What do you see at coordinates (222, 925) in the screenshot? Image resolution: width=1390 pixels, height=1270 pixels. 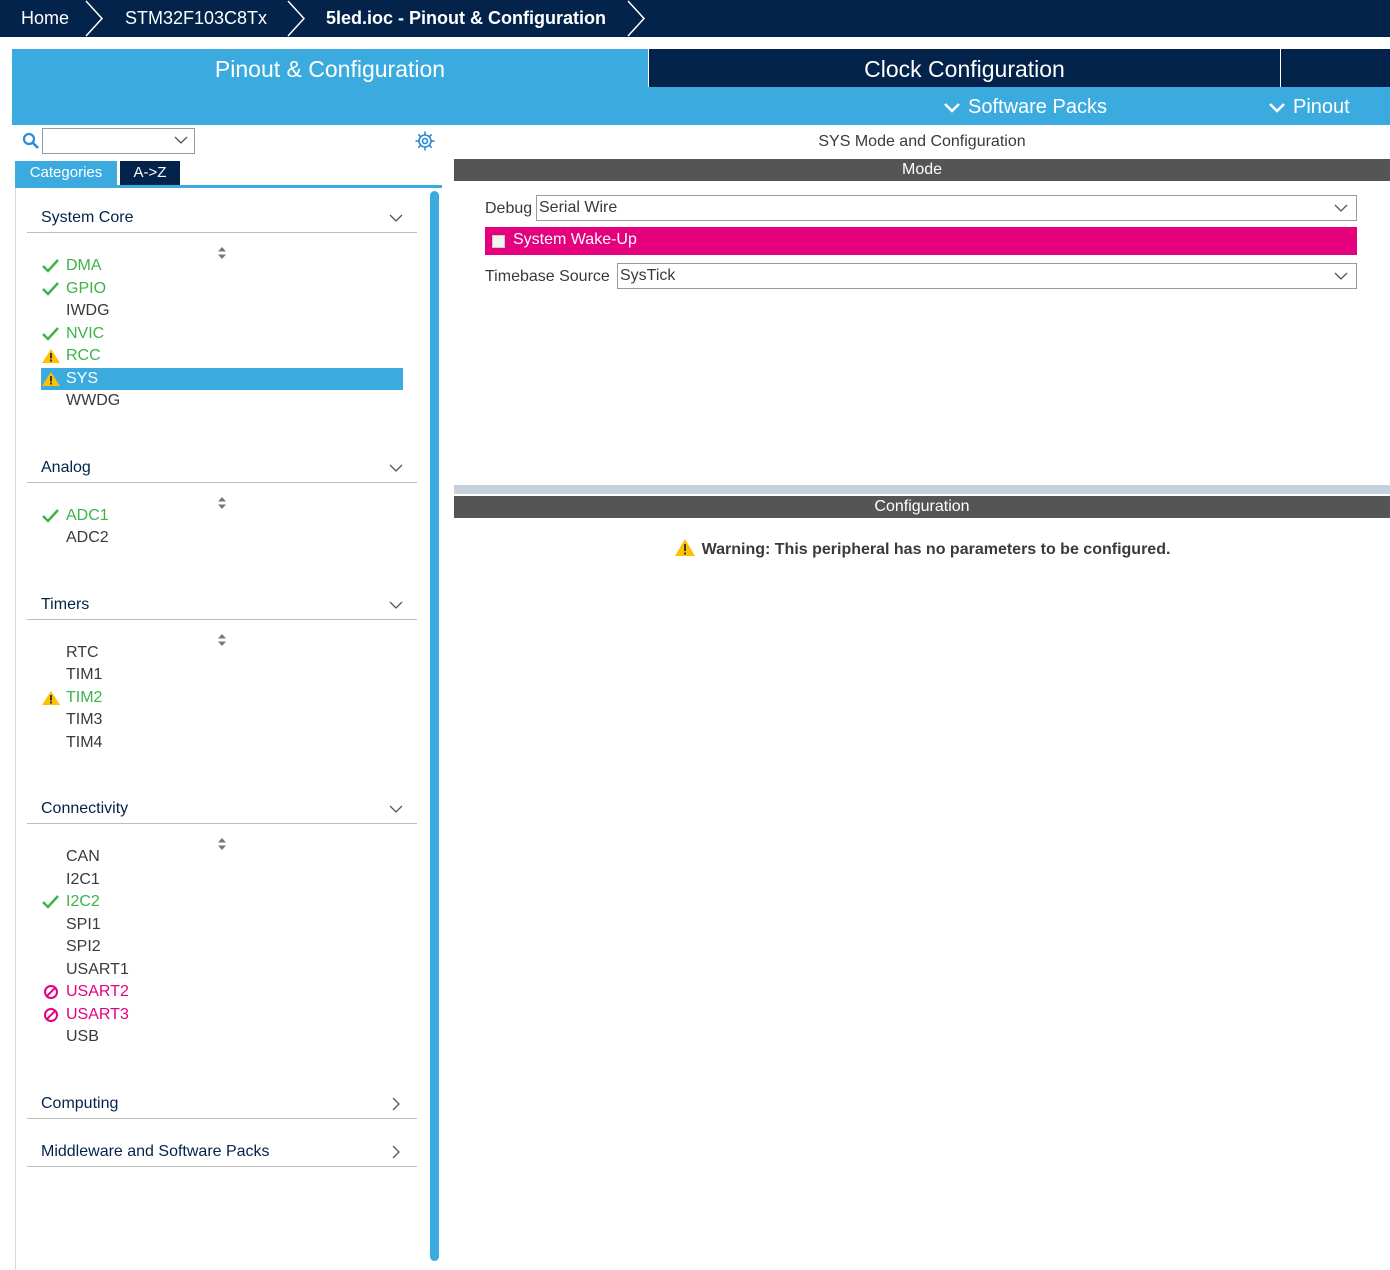 I see `peripheral-item: SPI1` at bounding box center [222, 925].